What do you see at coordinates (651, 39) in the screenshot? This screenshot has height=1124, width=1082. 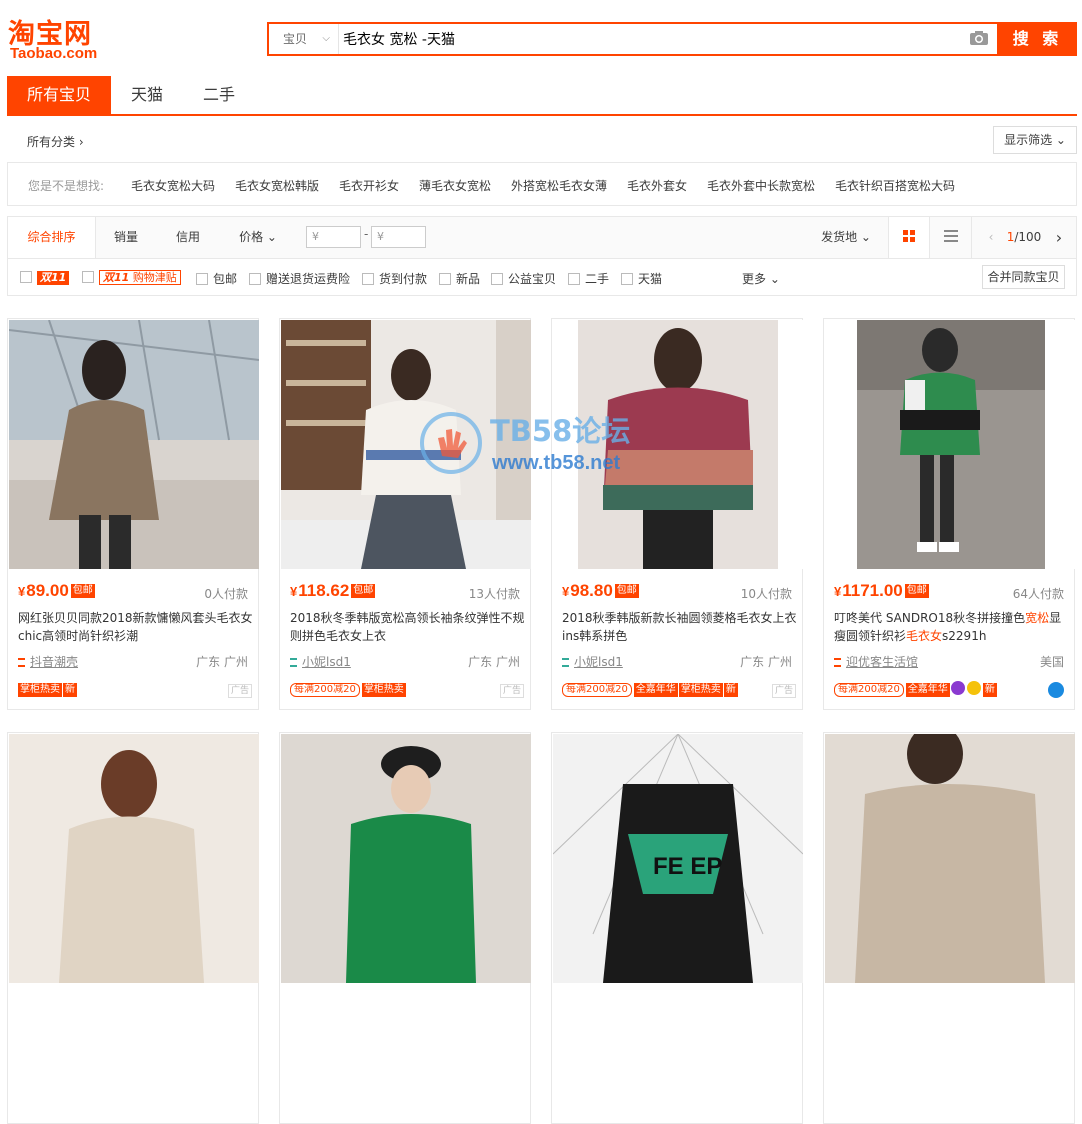 I see `search-input` at bounding box center [651, 39].